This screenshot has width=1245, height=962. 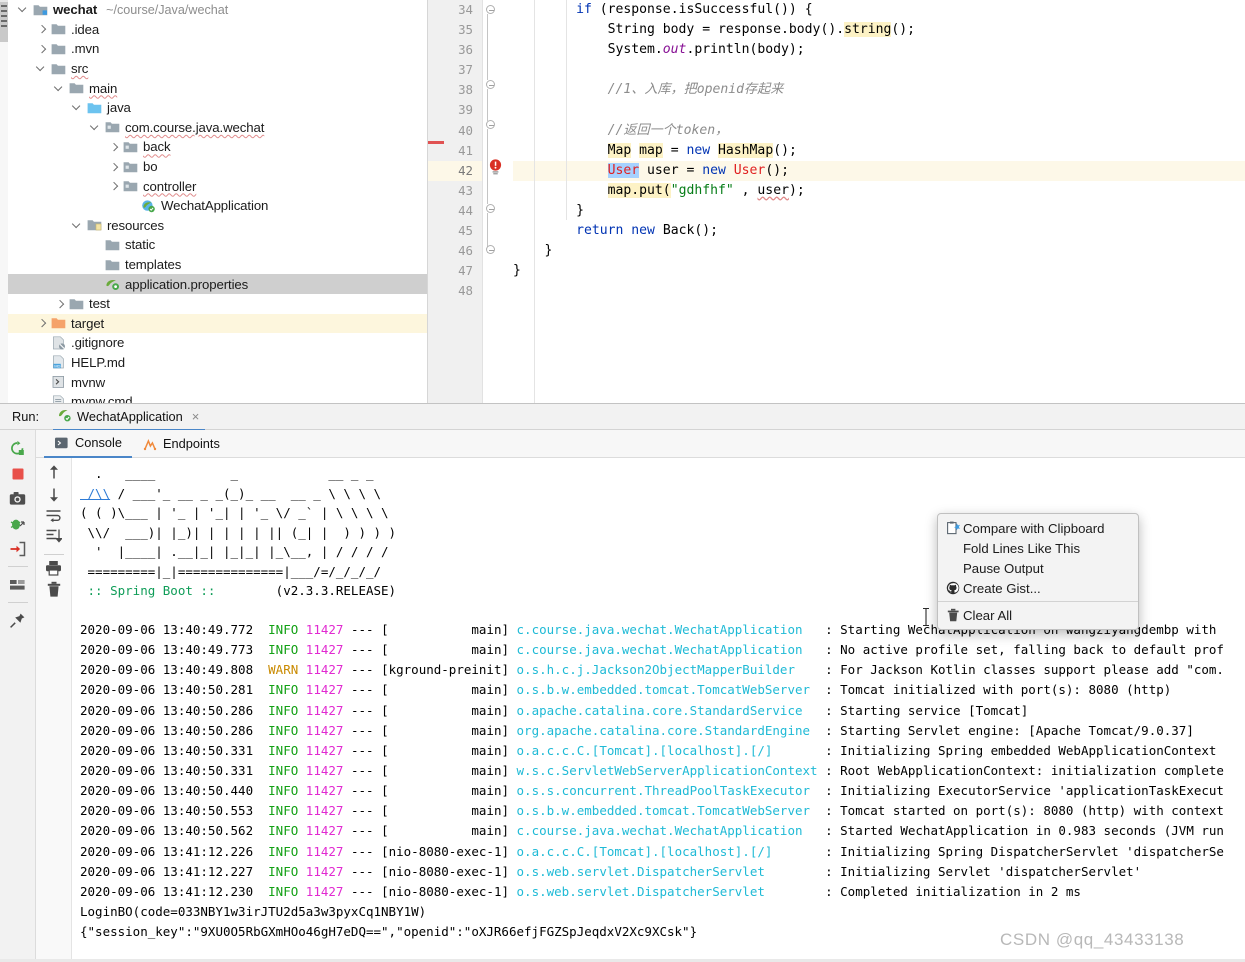 I want to click on rerun-icon, so click(x=18, y=448).